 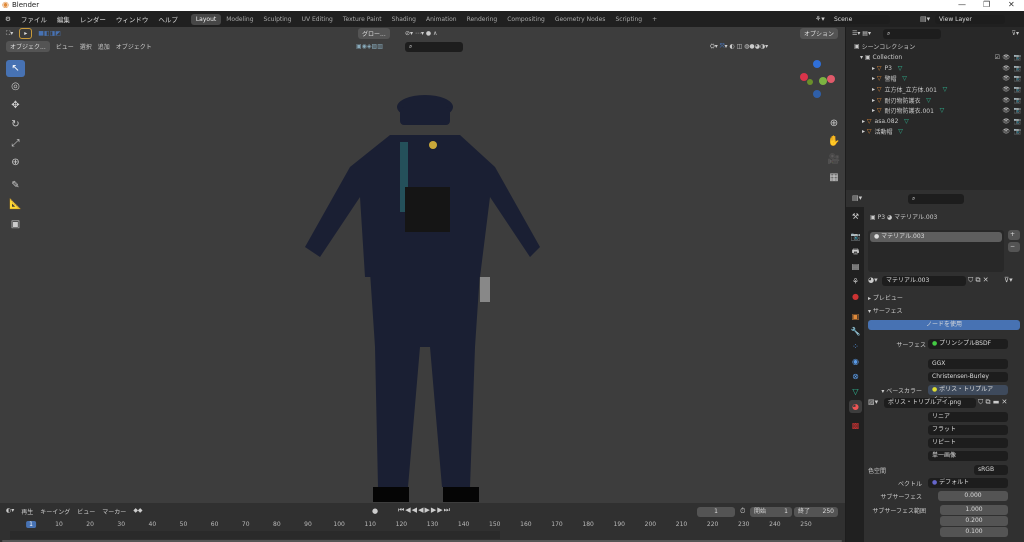 What do you see at coordinates (834, 143) in the screenshot?
I see `pan-view-icon: ✋` at bounding box center [834, 143].